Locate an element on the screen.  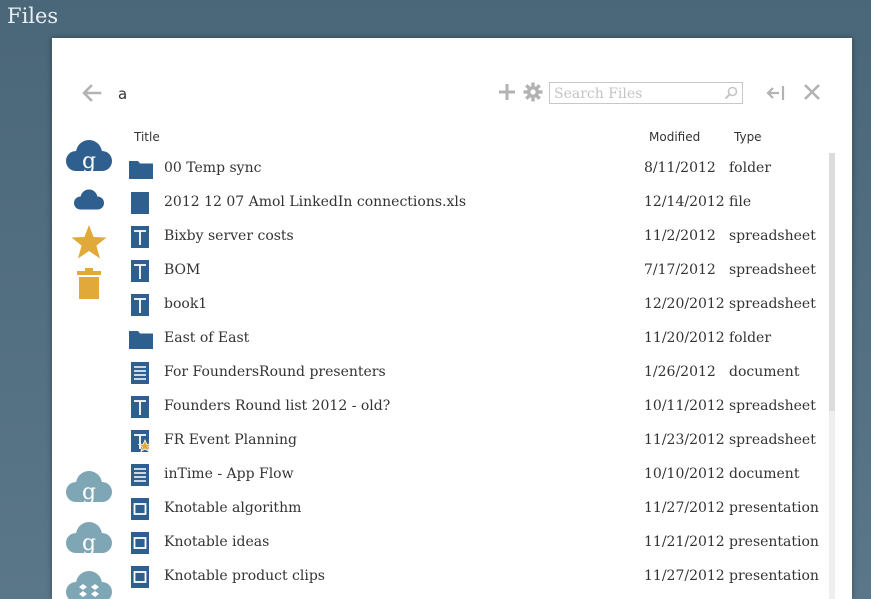
arrow-left-icon is located at coordinates (92, 93).